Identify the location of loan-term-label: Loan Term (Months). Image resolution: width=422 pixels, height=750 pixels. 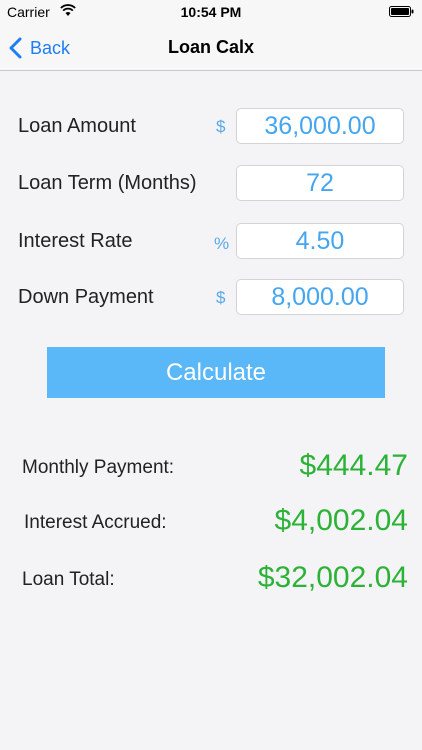
(107, 183).